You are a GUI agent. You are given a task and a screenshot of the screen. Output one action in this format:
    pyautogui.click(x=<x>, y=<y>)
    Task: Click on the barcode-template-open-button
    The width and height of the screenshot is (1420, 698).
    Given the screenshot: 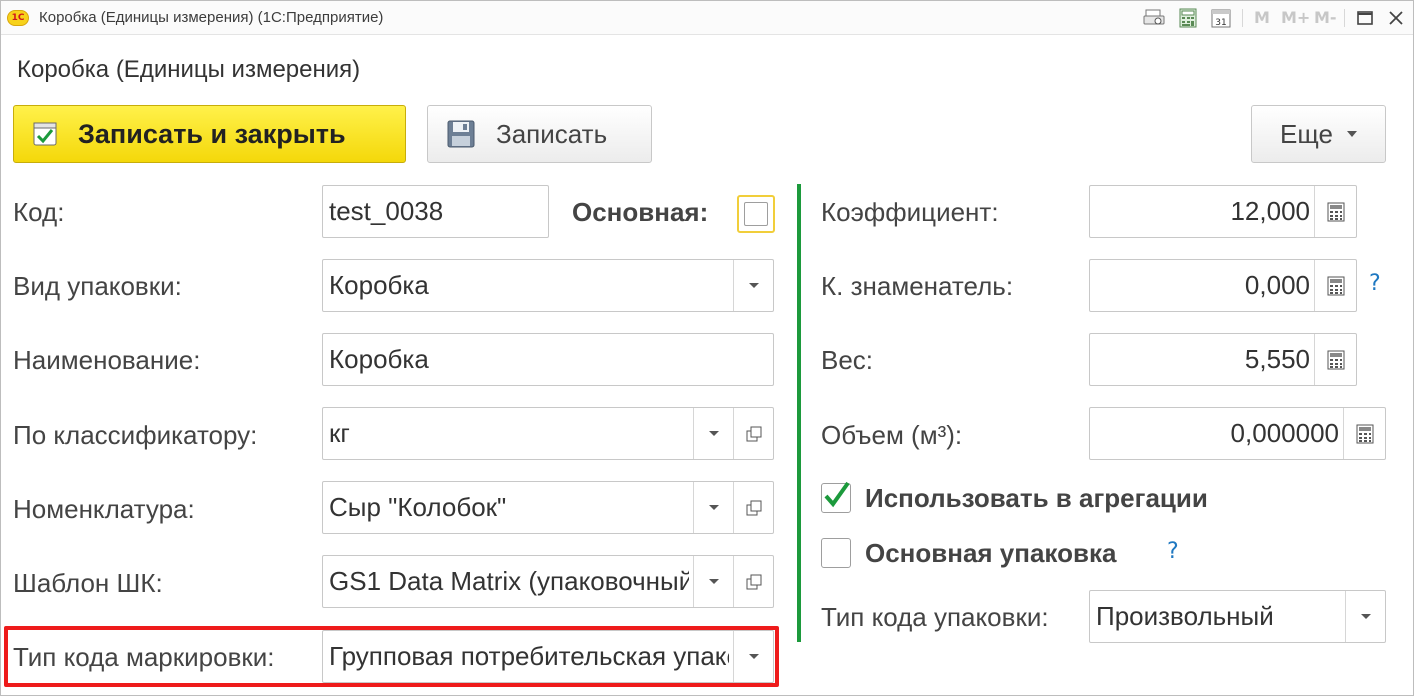 What is the action you would take?
    pyautogui.click(x=753, y=581)
    